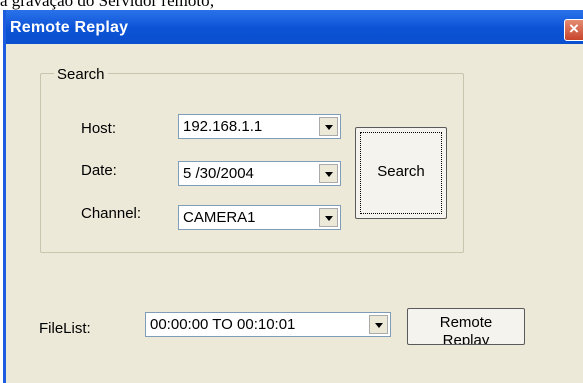  I want to click on date-value: 5 /30/2004, so click(218, 173).